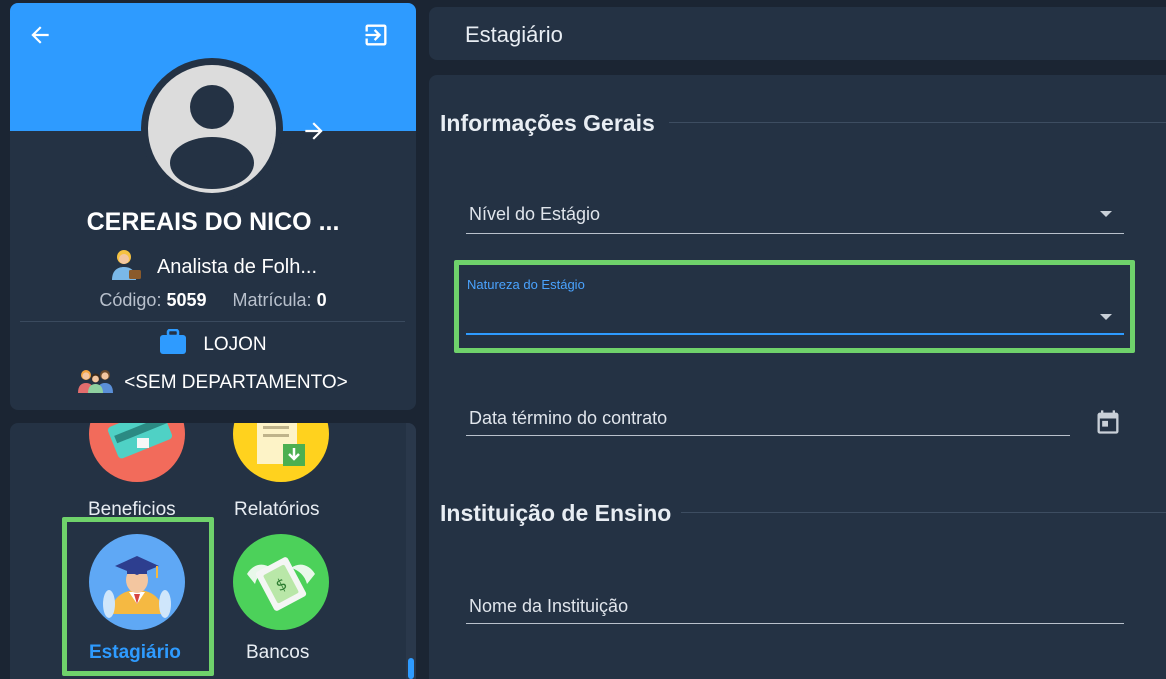 Image resolution: width=1166 pixels, height=679 pixels. What do you see at coordinates (376, 35) in the screenshot?
I see `logout-icon` at bounding box center [376, 35].